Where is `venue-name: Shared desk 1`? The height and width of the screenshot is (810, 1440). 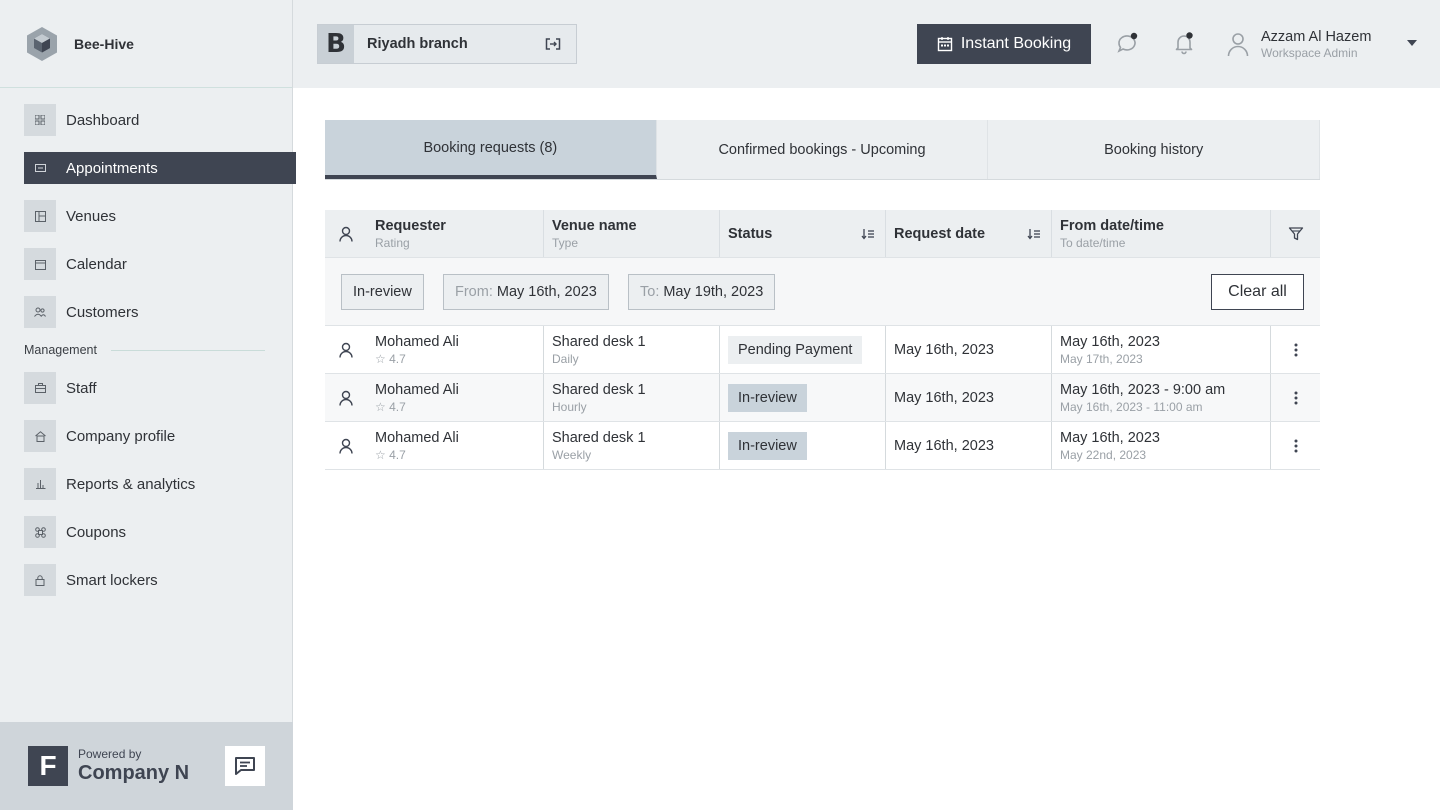 venue-name: Shared desk 1 is located at coordinates (599, 389).